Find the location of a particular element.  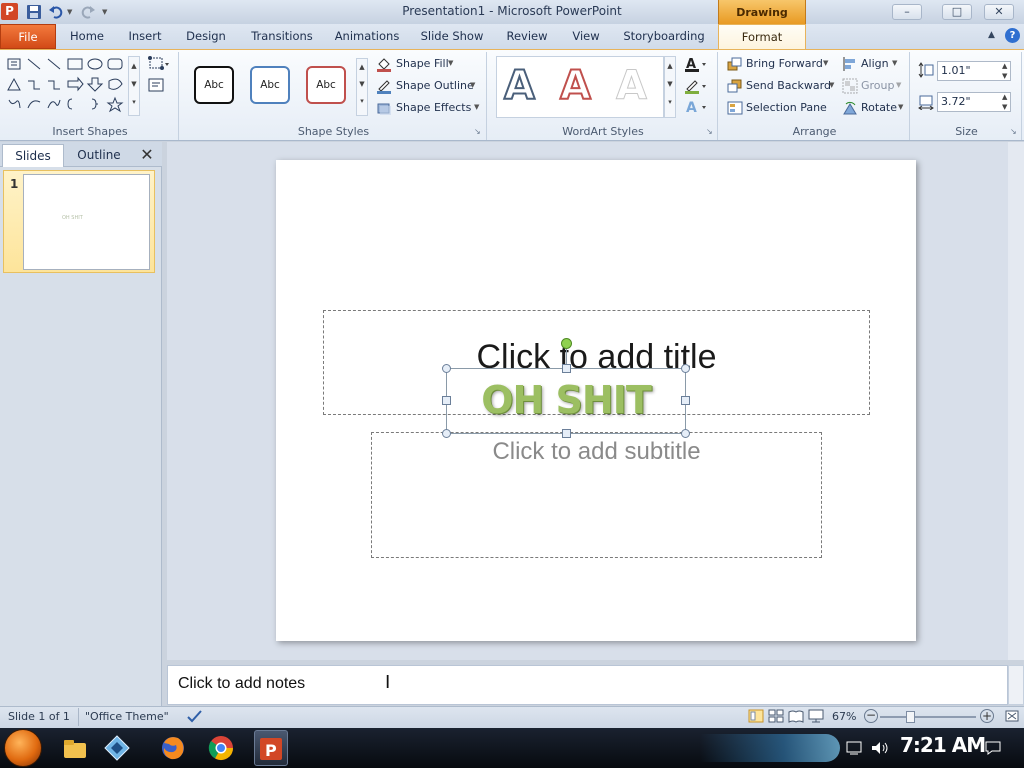

tab-insert: Insert is located at coordinates (145, 36).